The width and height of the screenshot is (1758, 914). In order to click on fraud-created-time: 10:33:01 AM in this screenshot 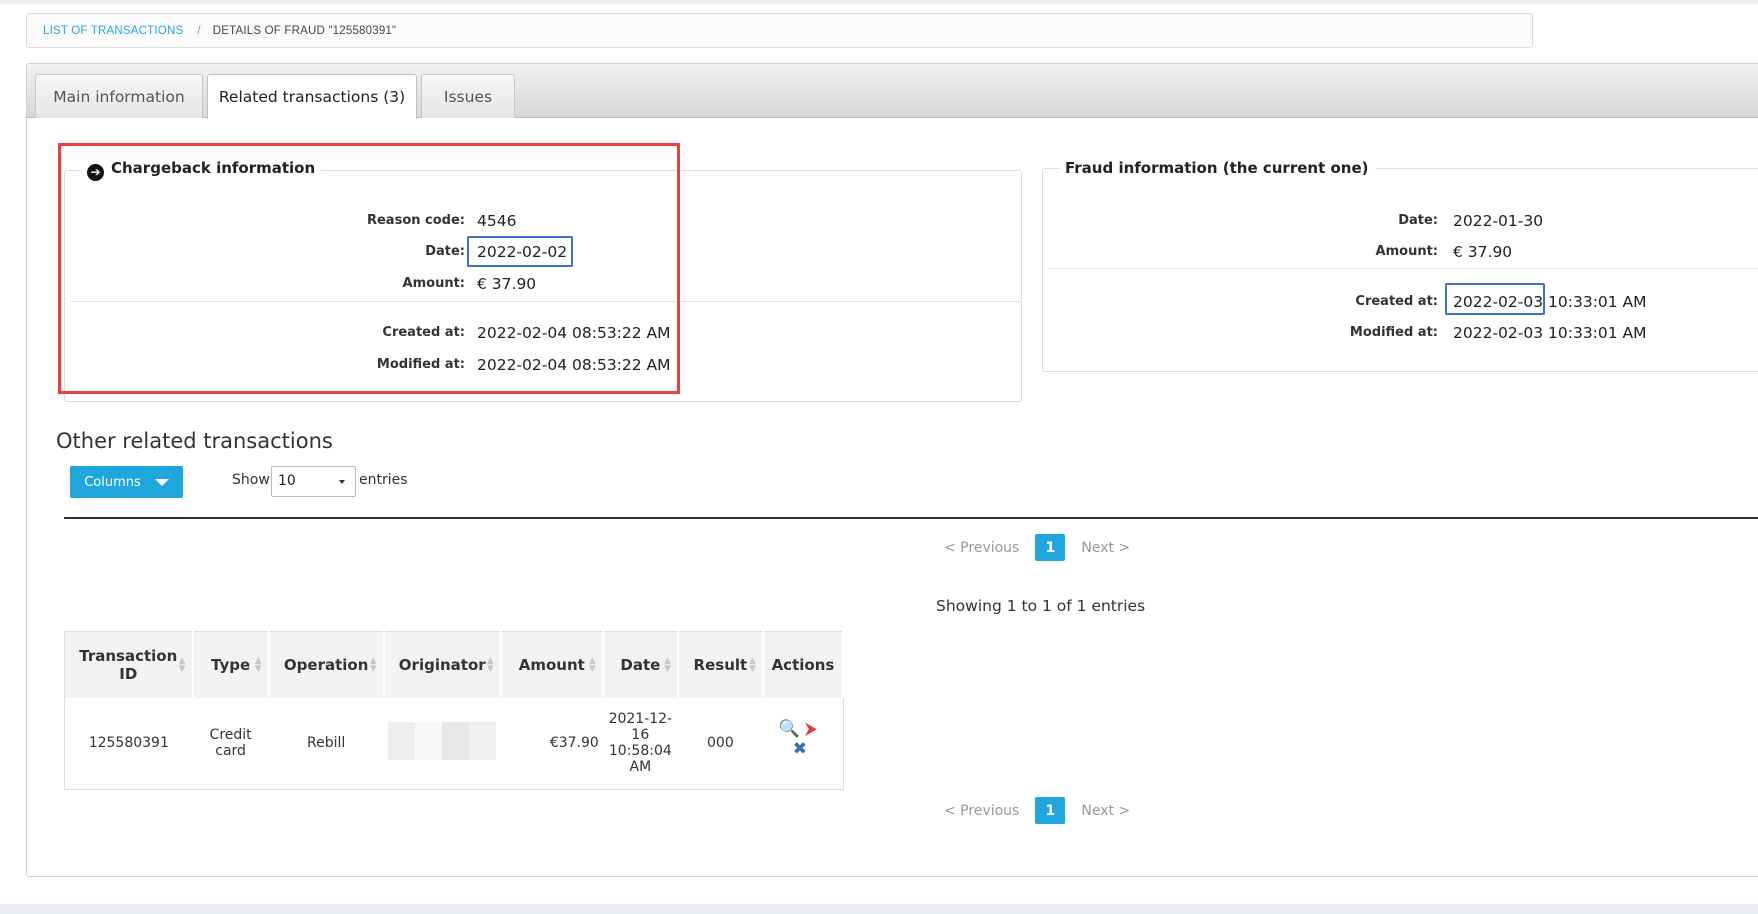, I will do `click(1595, 302)`.